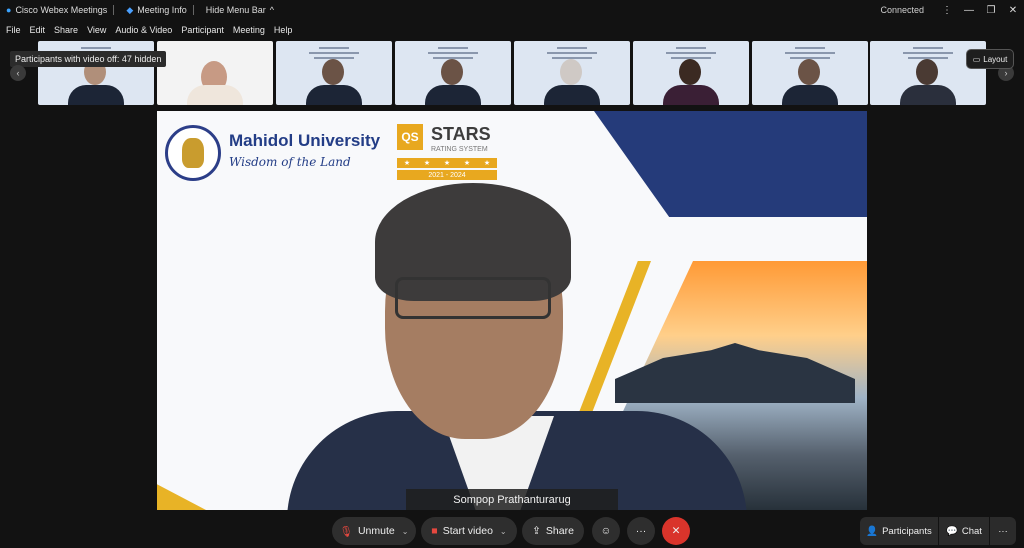  Describe the element at coordinates (512, 499) in the screenshot. I see `speaker-name-label: Sompop Prathanturarug` at that location.